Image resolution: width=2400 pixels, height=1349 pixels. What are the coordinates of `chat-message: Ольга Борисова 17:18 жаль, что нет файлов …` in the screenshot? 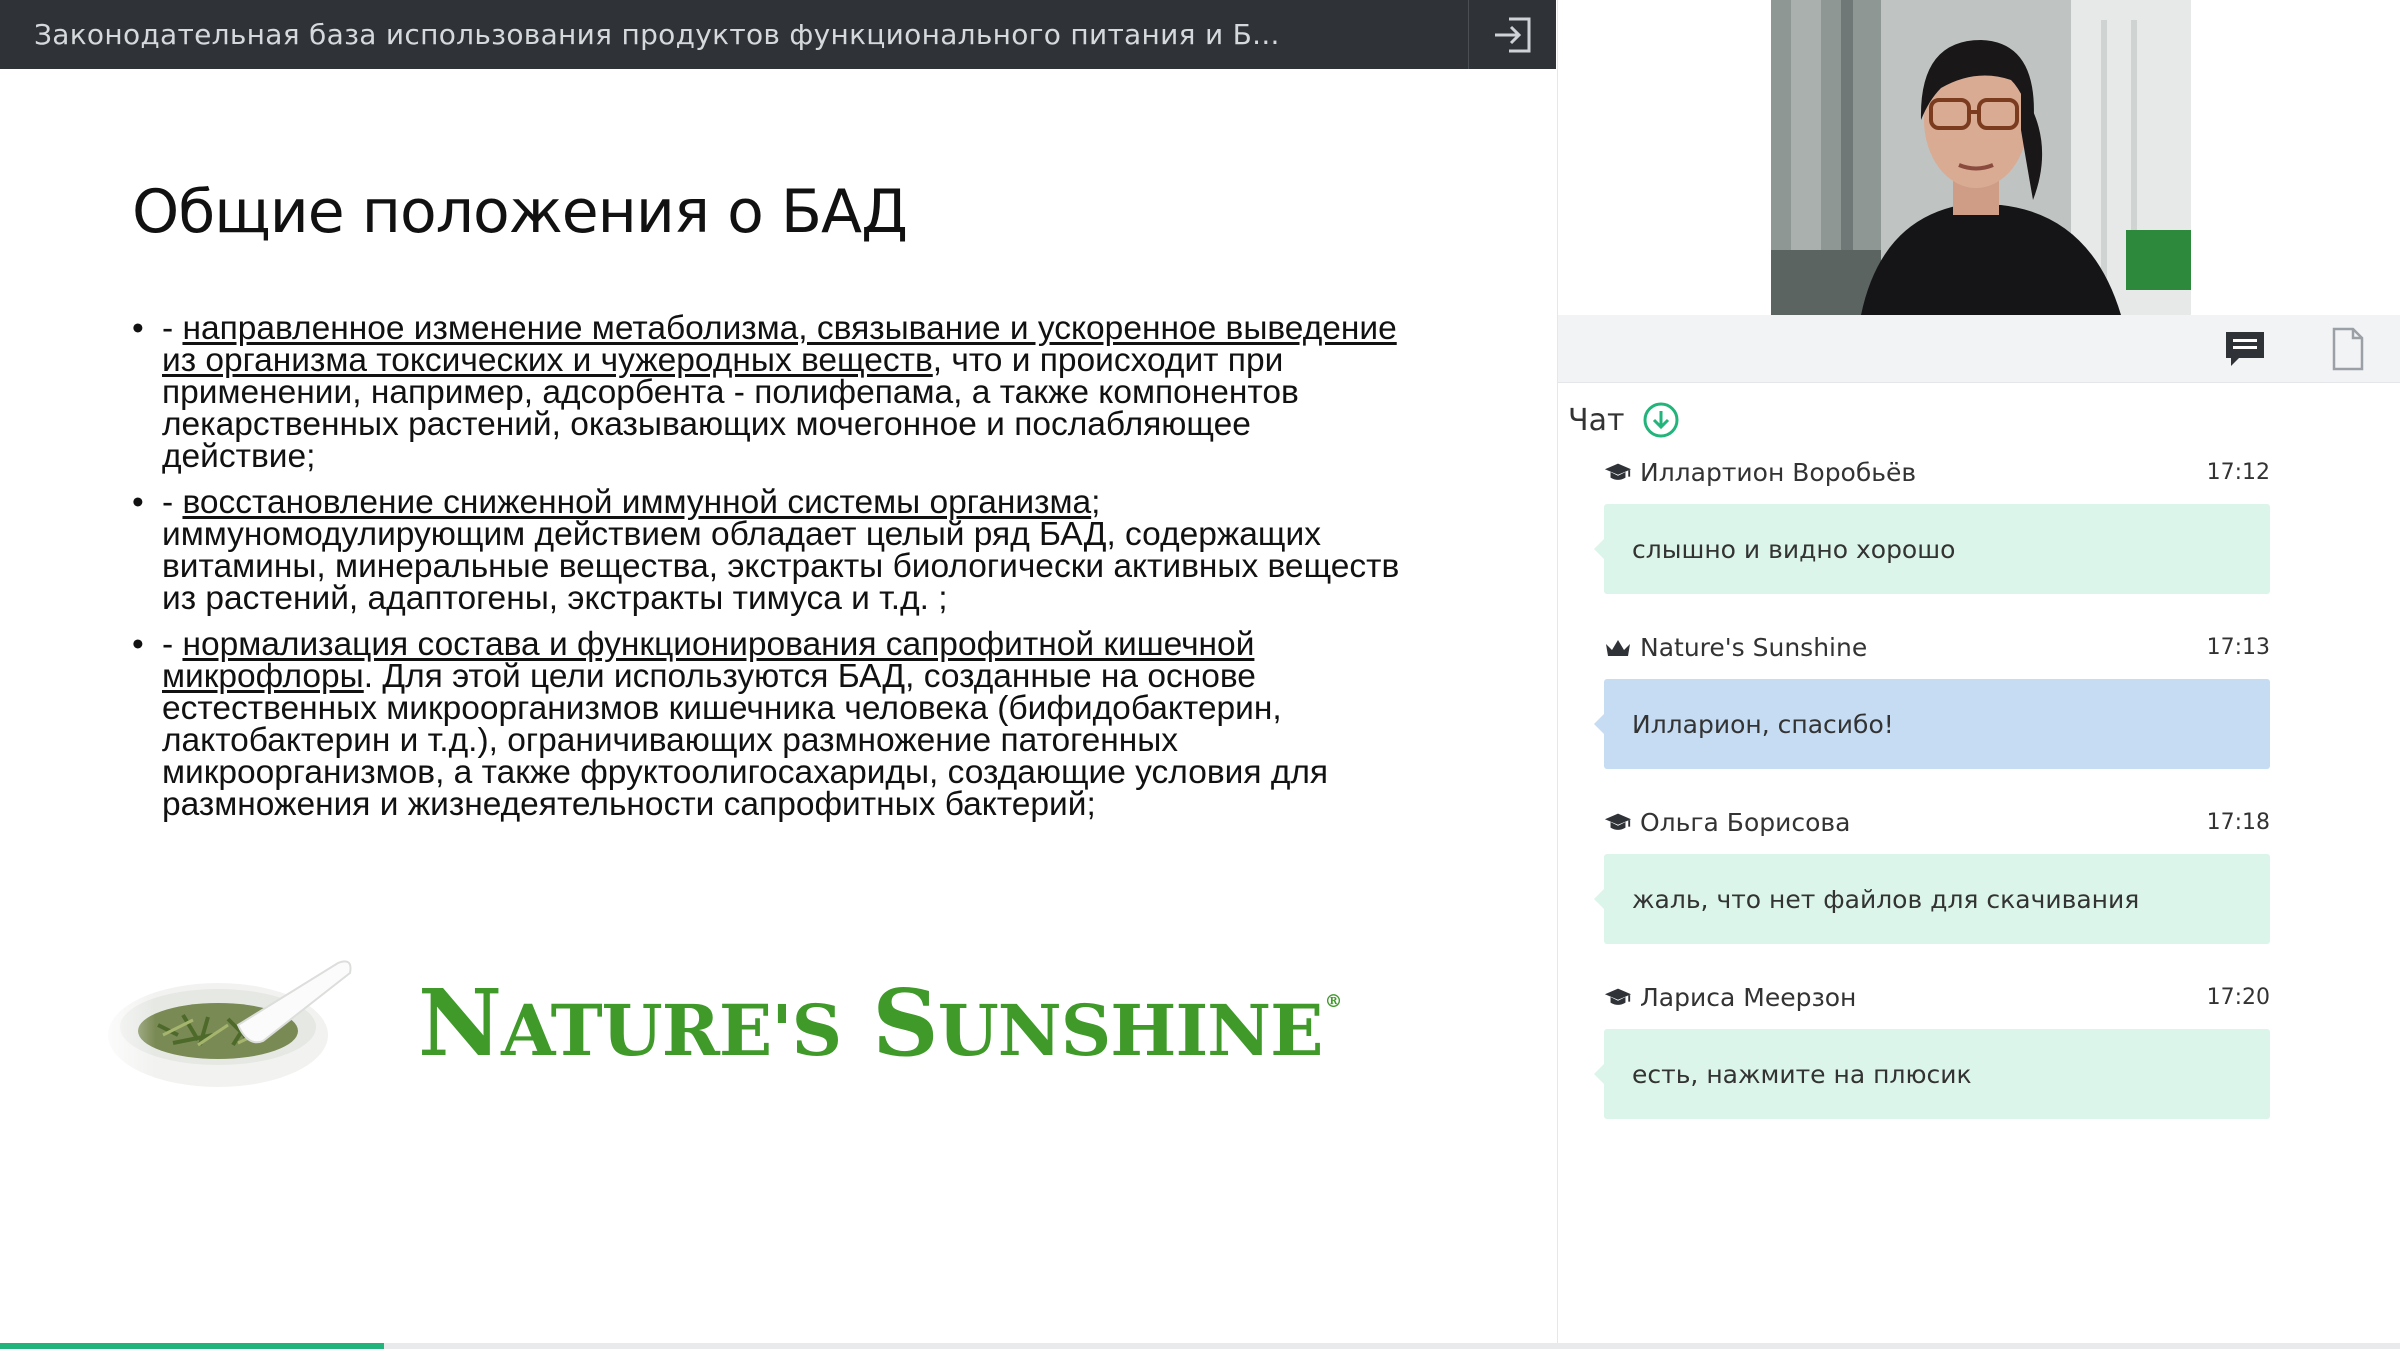 It's located at (1932, 873).